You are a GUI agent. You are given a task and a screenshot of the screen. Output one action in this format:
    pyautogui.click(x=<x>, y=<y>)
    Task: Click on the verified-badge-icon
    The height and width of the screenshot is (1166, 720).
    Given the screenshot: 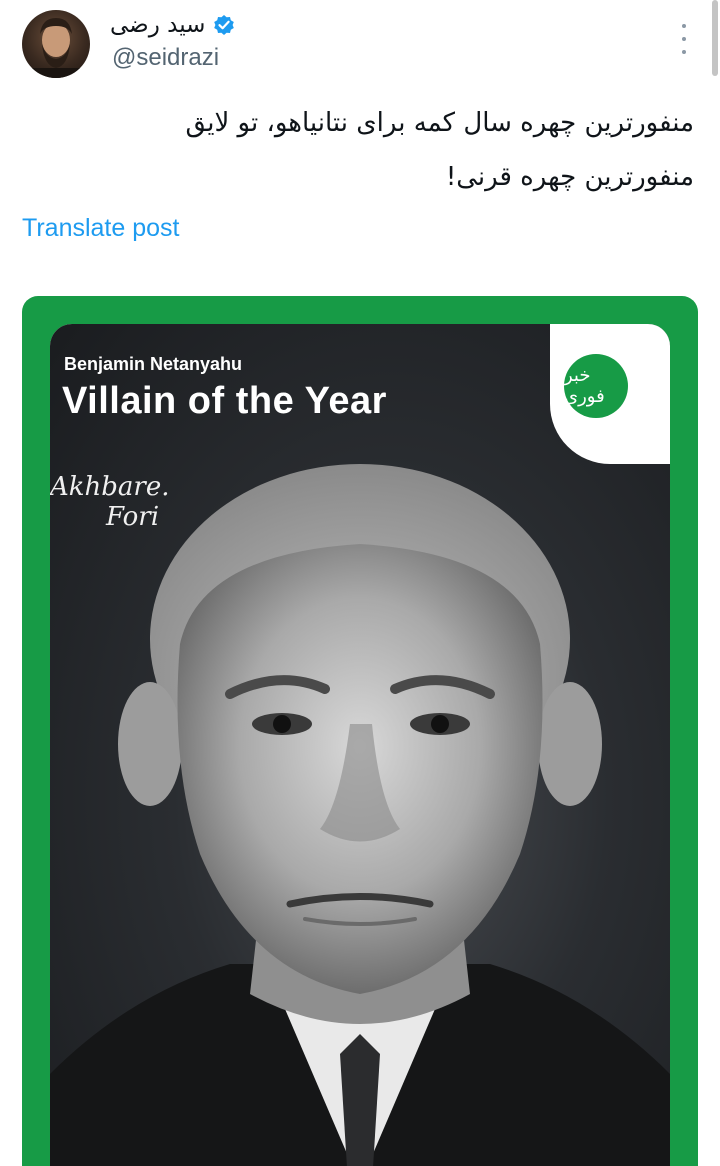 What is the action you would take?
    pyautogui.click(x=224, y=25)
    